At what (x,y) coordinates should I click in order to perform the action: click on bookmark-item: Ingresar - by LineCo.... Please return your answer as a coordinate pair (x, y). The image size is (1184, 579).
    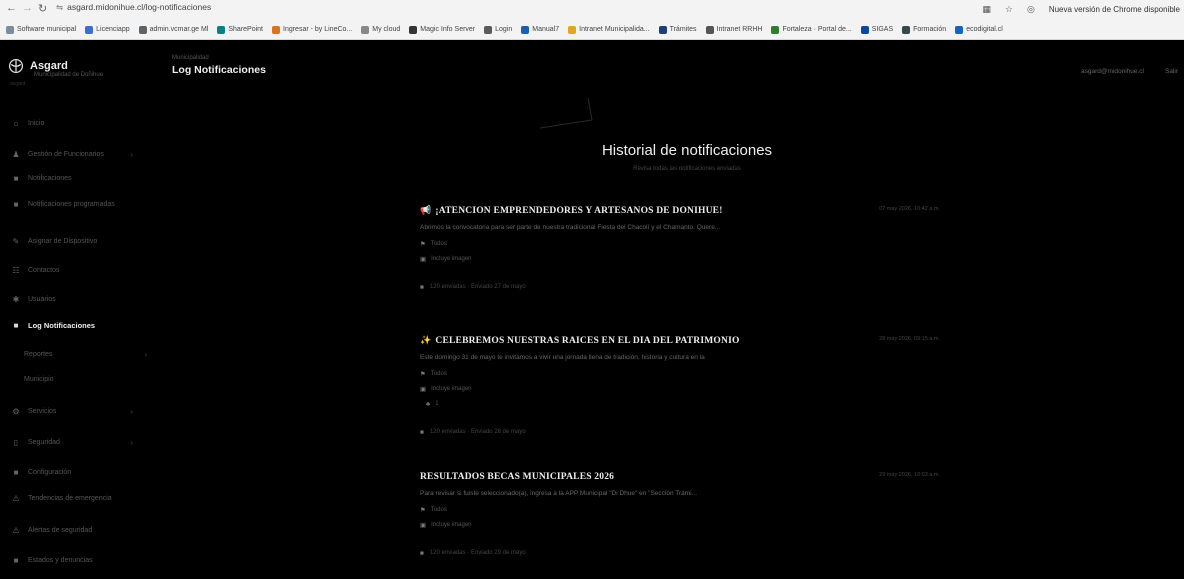
    Looking at the image, I should click on (312, 29).